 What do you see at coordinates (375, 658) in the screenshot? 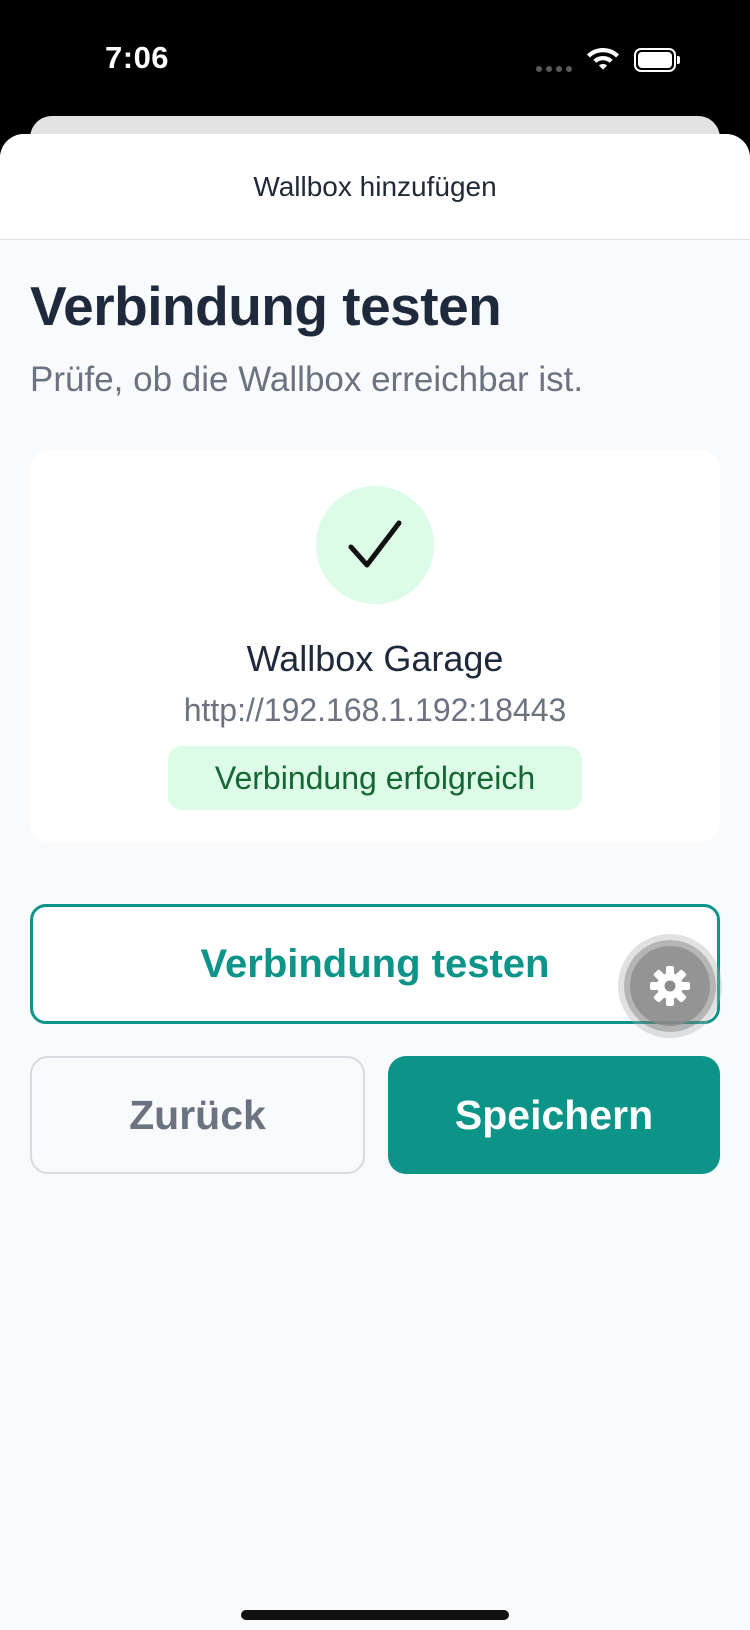
I see `device-name: Wallbox Garage` at bounding box center [375, 658].